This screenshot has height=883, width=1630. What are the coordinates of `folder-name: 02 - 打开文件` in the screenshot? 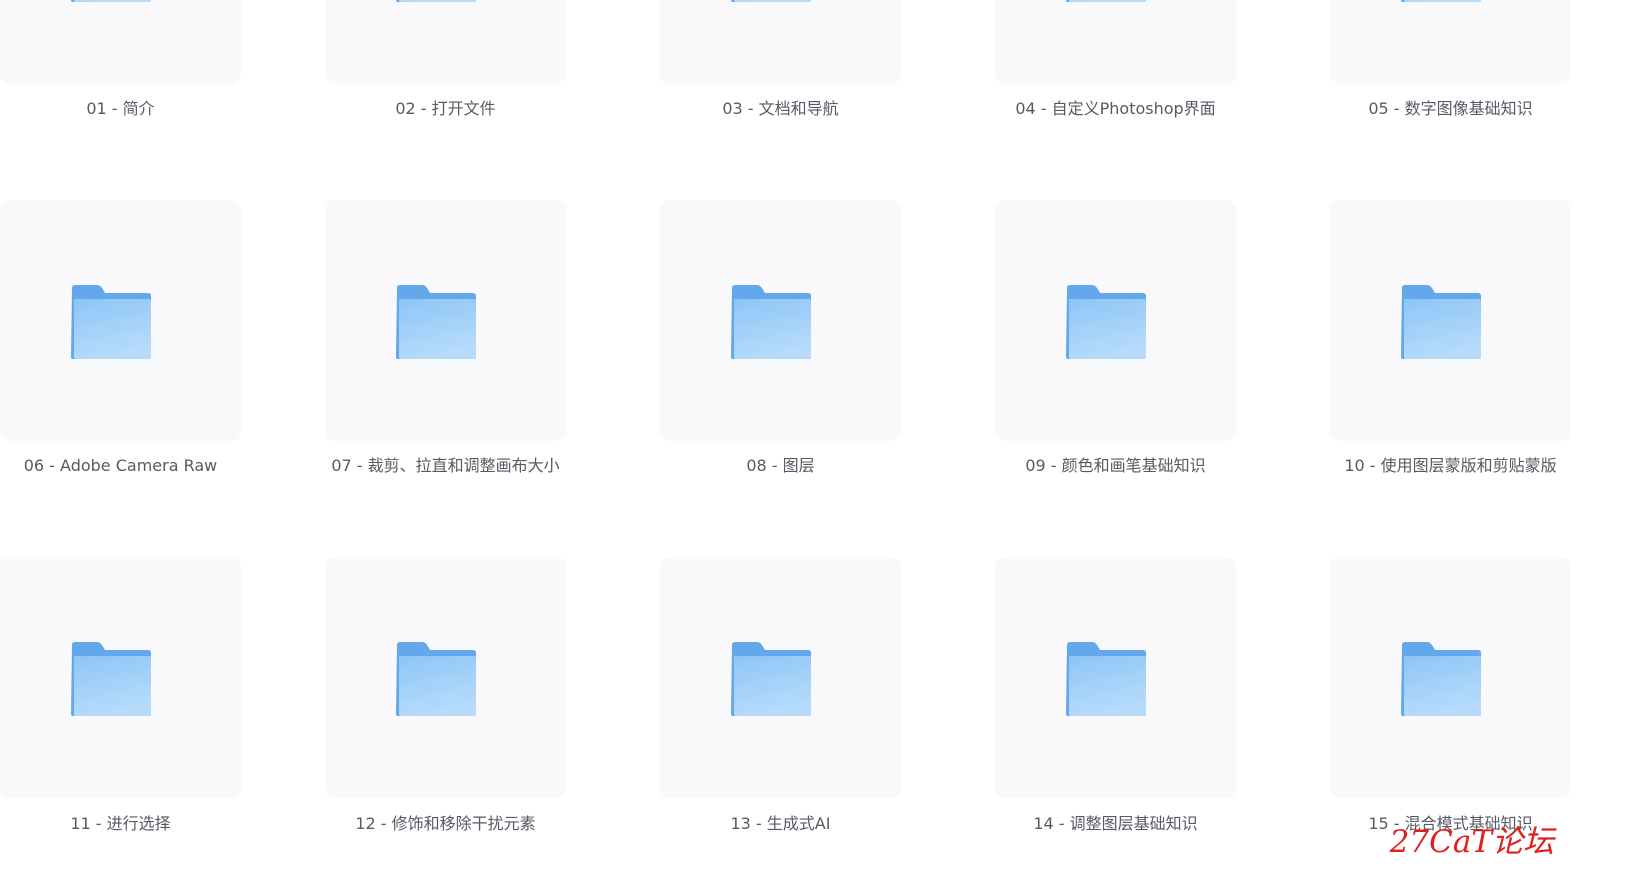 It's located at (445, 108).